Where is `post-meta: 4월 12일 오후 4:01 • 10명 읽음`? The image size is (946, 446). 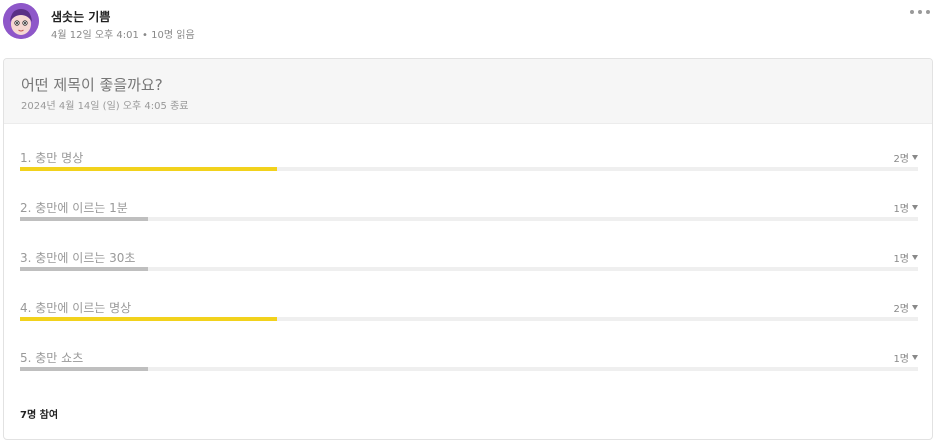 post-meta: 4월 12일 오후 4:01 • 10명 읽음 is located at coordinates (123, 35).